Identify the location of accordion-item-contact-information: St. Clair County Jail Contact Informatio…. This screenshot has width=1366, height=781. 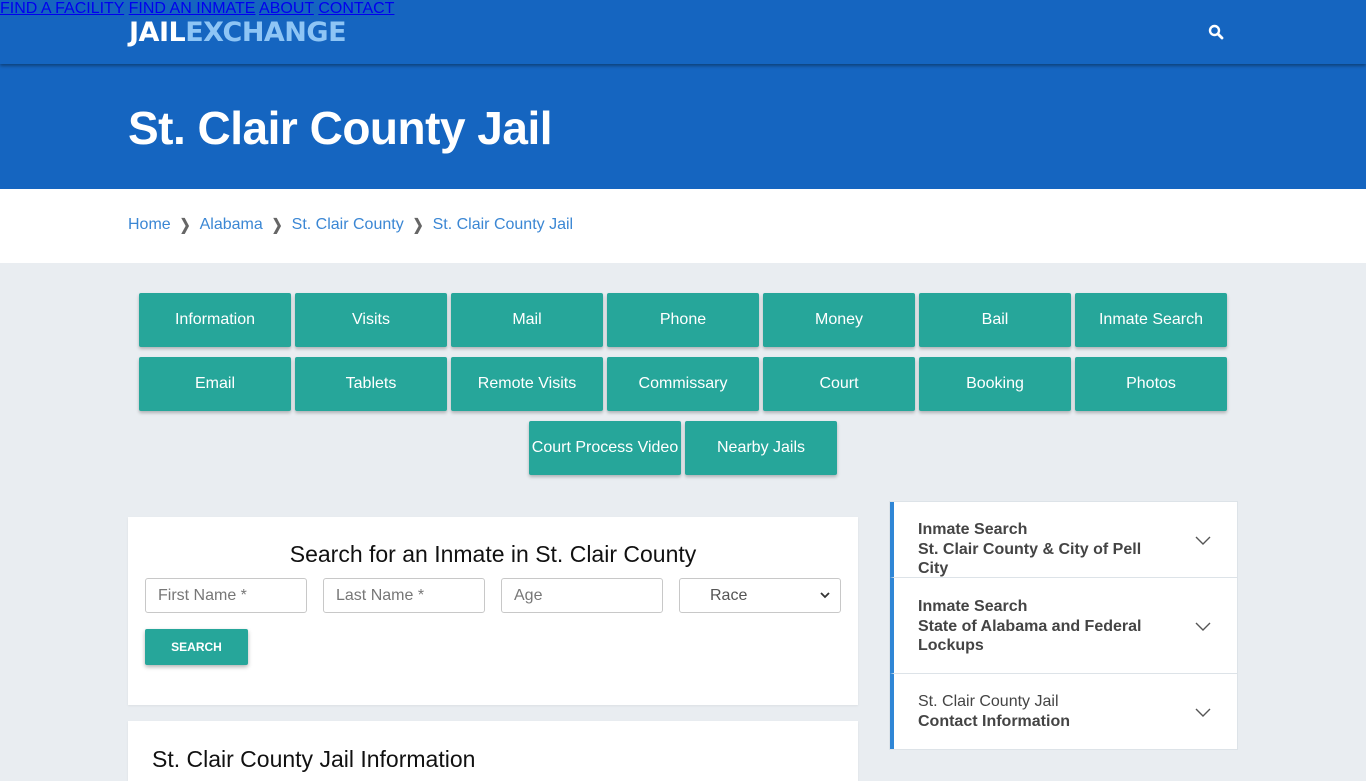
(1063, 711).